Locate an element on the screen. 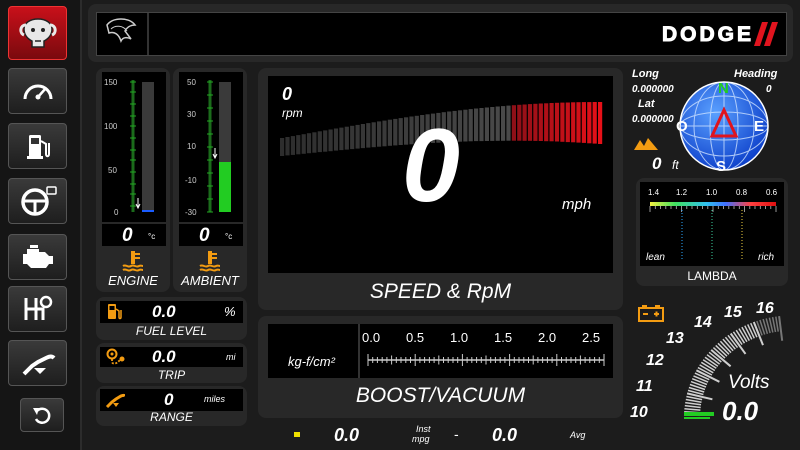  volts-scale-12: 12 is located at coordinates (655, 360).